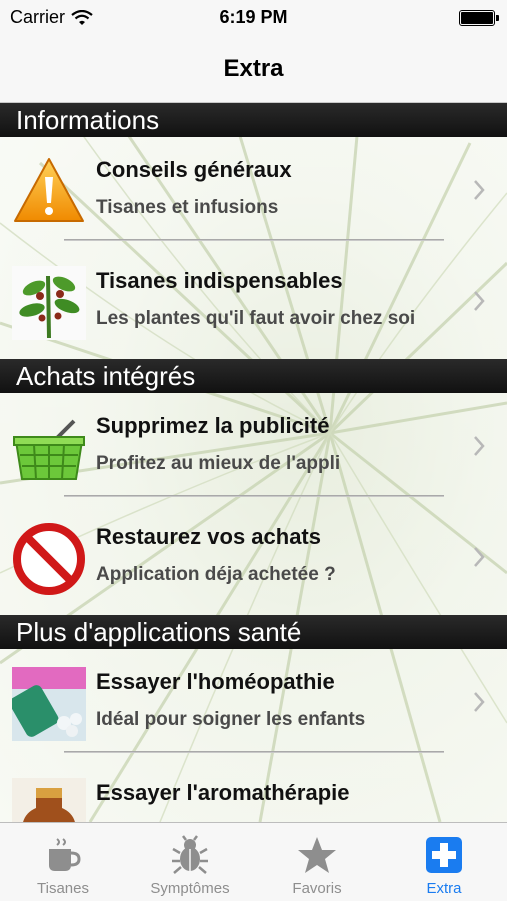  Describe the element at coordinates (444, 855) in the screenshot. I see `plus-icon` at that location.